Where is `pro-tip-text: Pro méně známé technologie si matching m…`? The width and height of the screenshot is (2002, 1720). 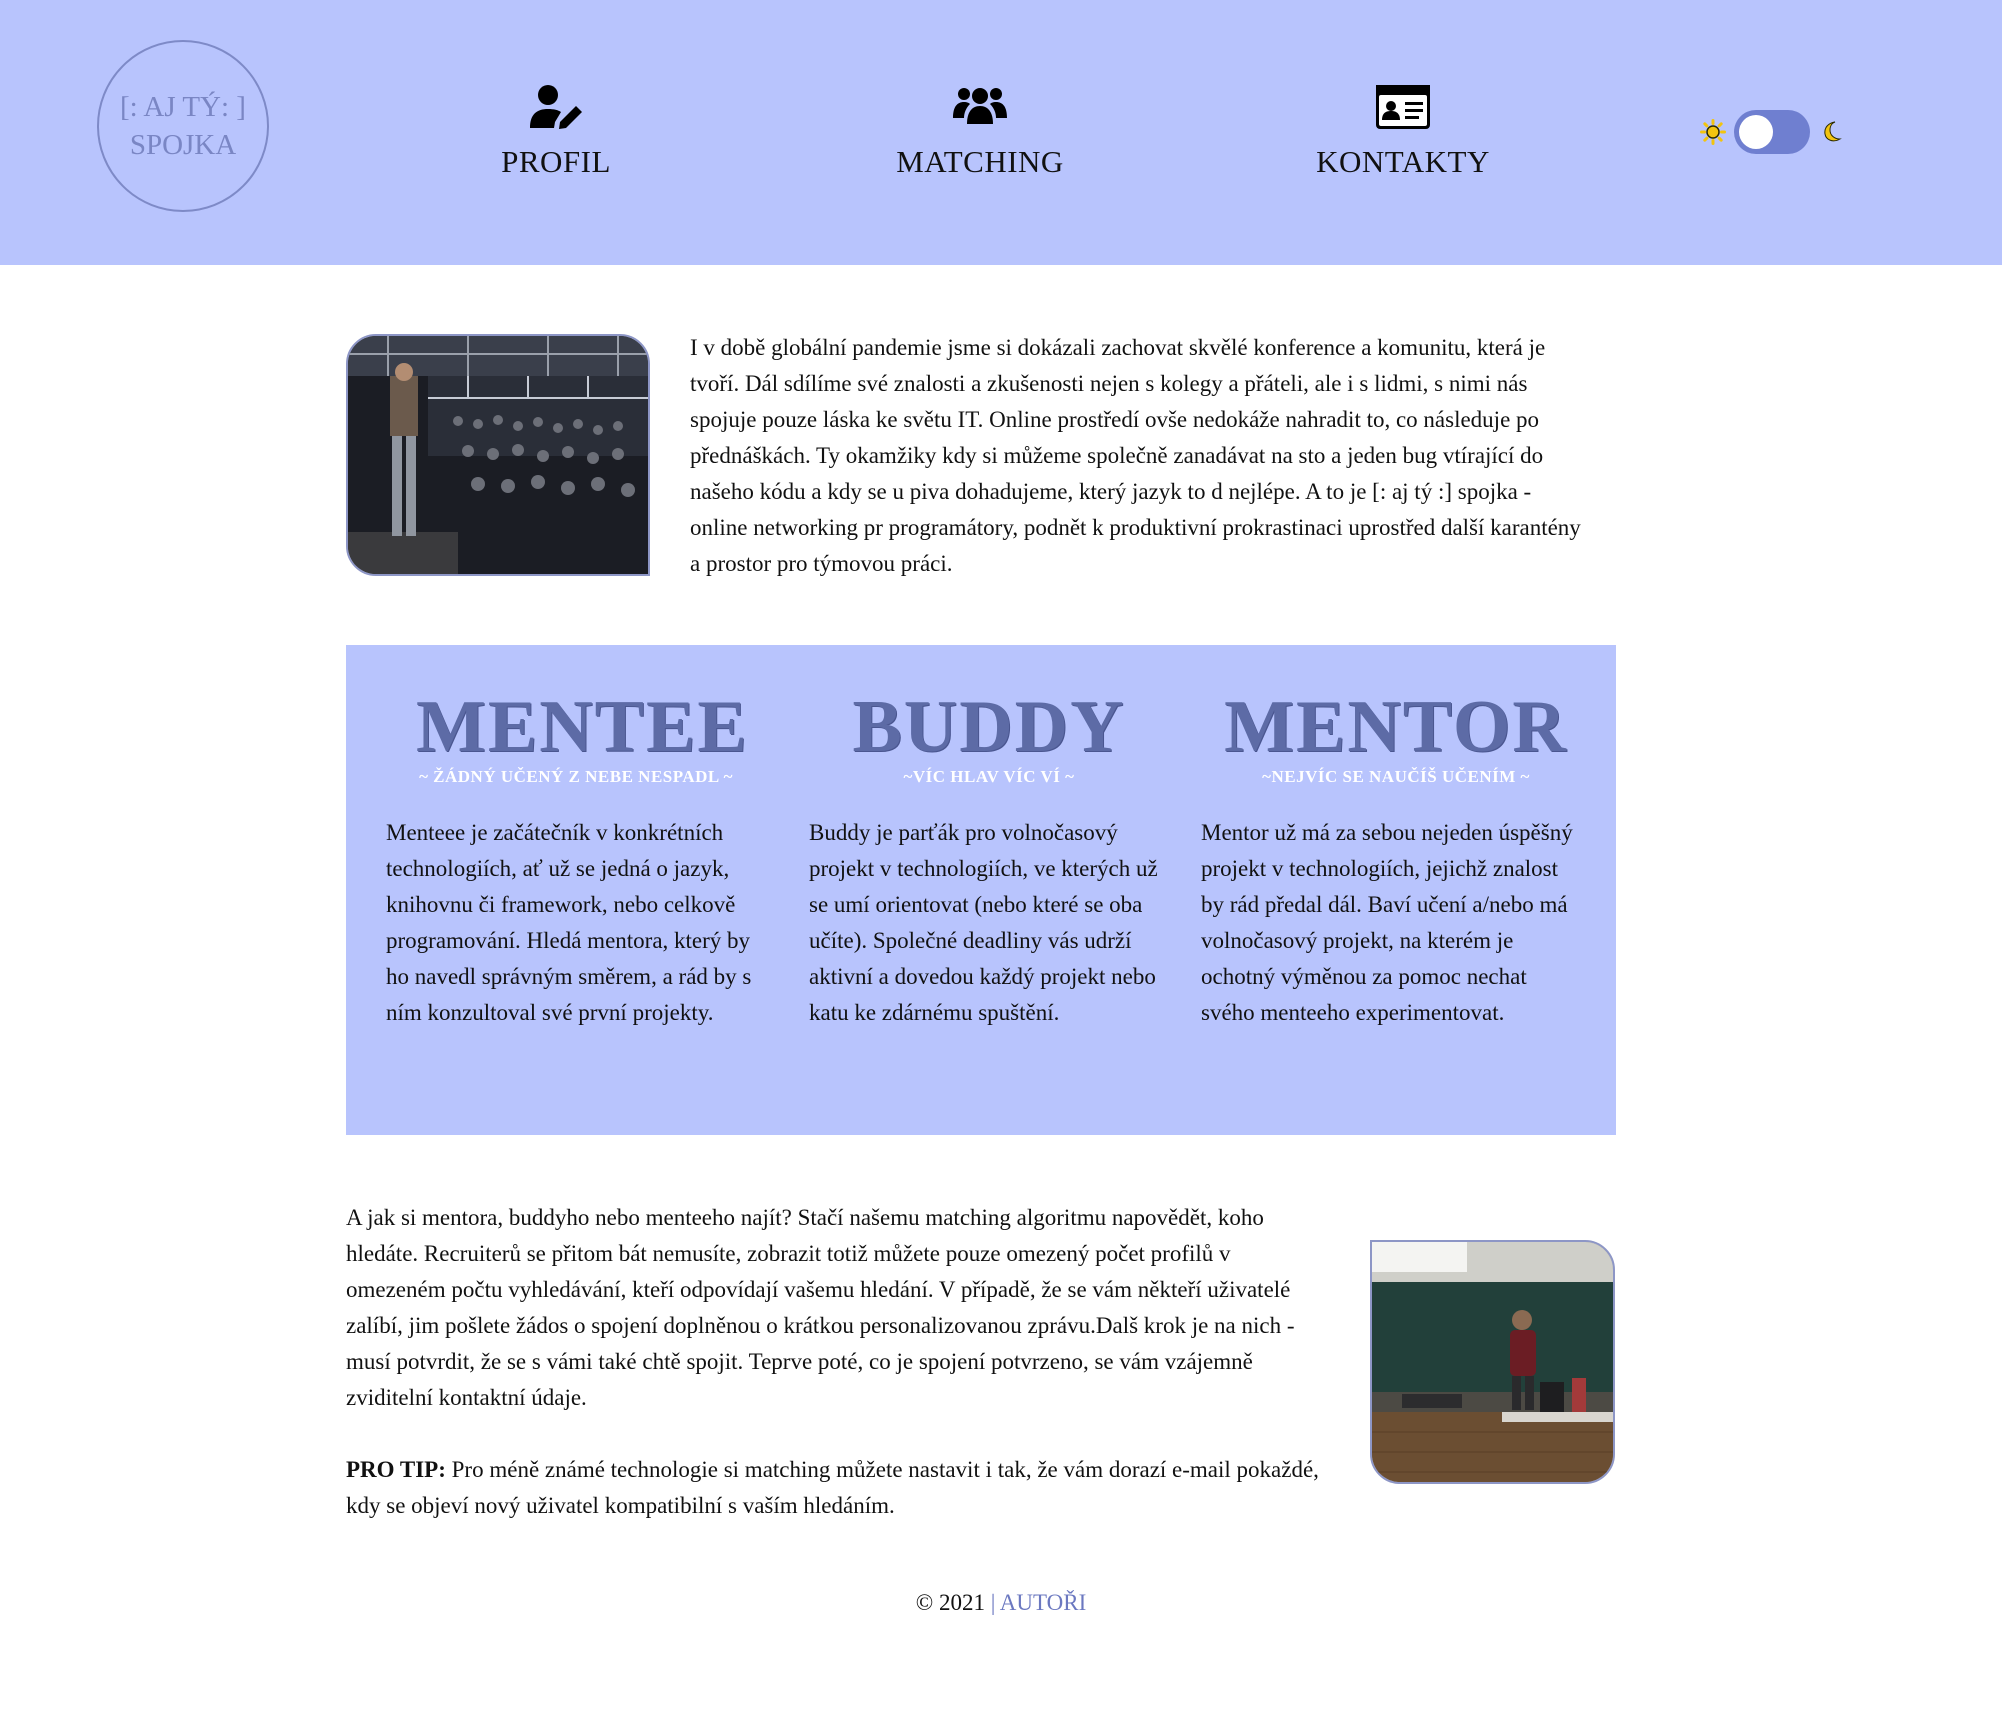
pro-tip-text: Pro méně známé technologie si matching m… is located at coordinates (832, 1487).